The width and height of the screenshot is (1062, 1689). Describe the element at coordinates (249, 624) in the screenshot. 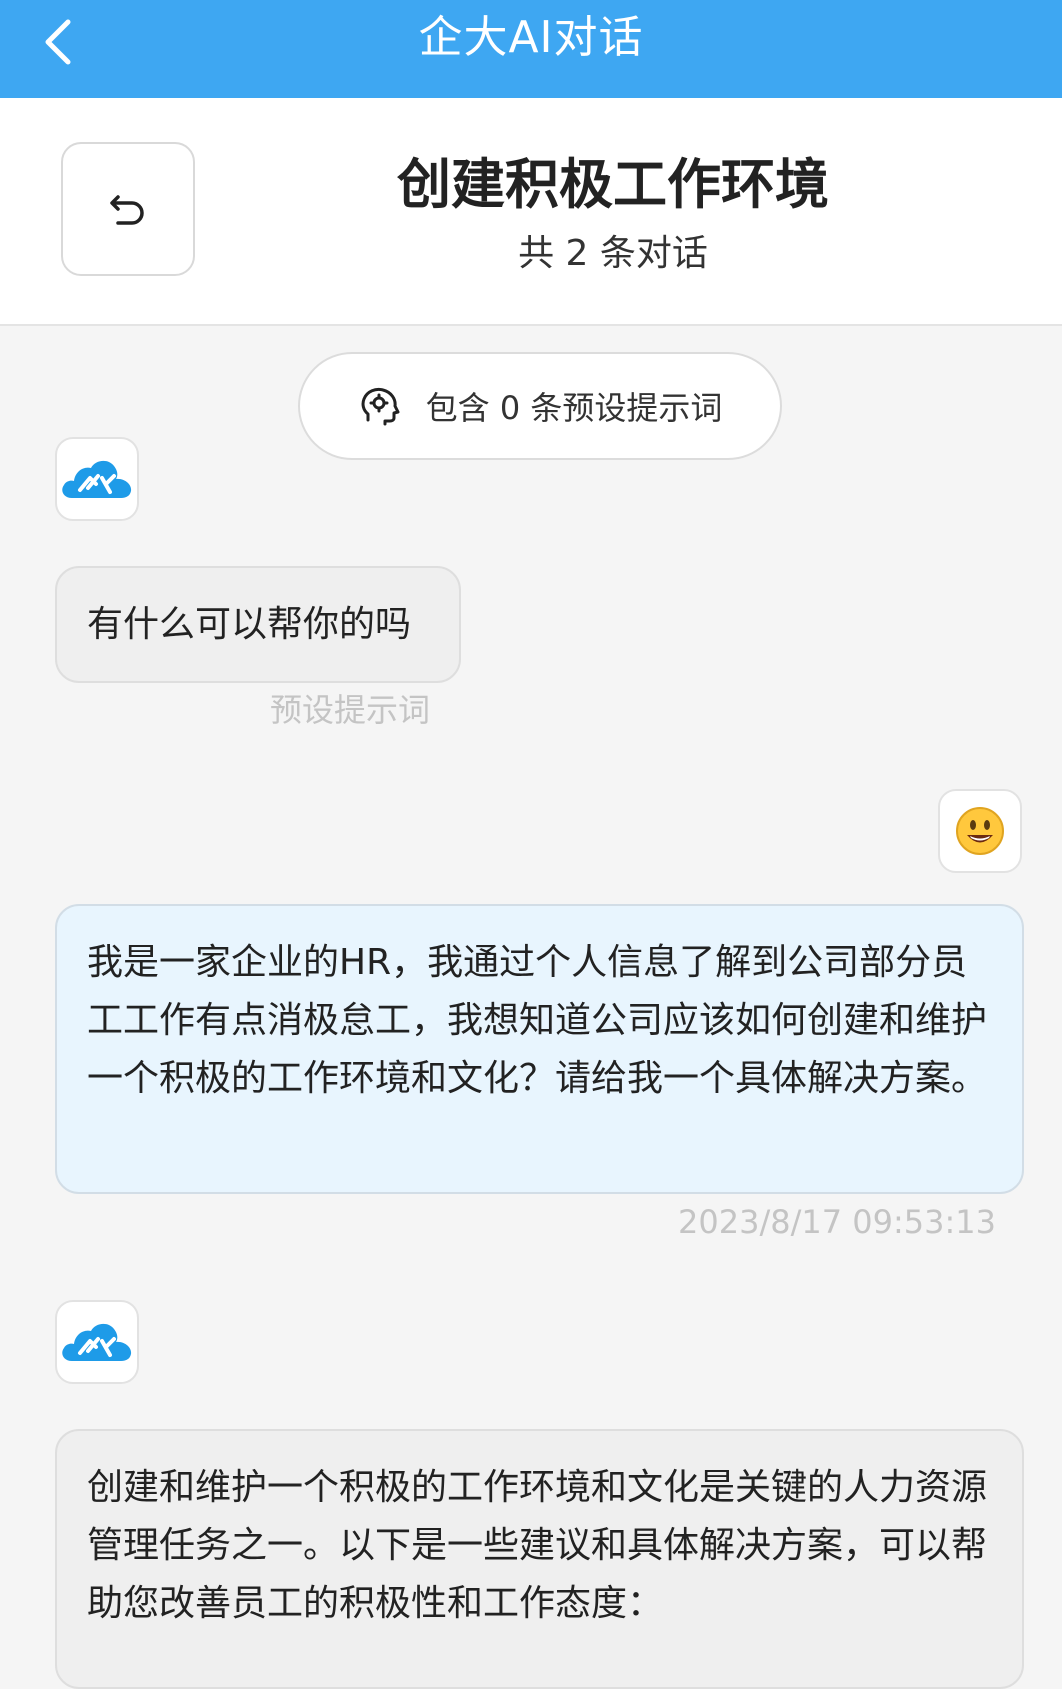

I see `bot-message-text: 有什么可以帮你的吗` at that location.